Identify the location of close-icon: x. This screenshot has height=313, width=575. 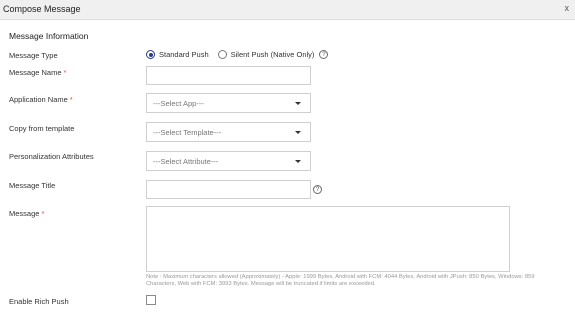
(567, 8).